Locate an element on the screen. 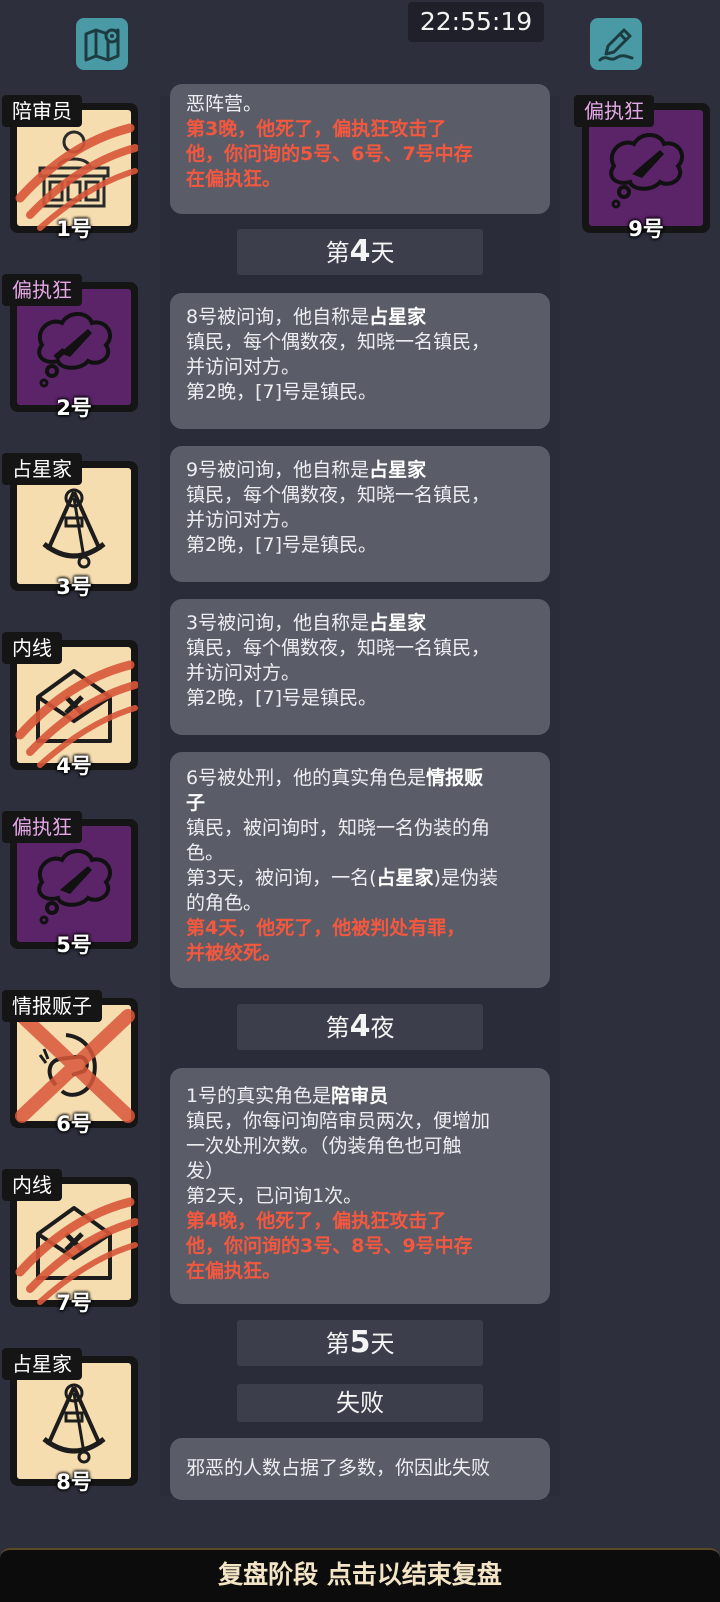 This screenshot has width=720, height=1602. true-role: 情报贩 is located at coordinates (455, 778).